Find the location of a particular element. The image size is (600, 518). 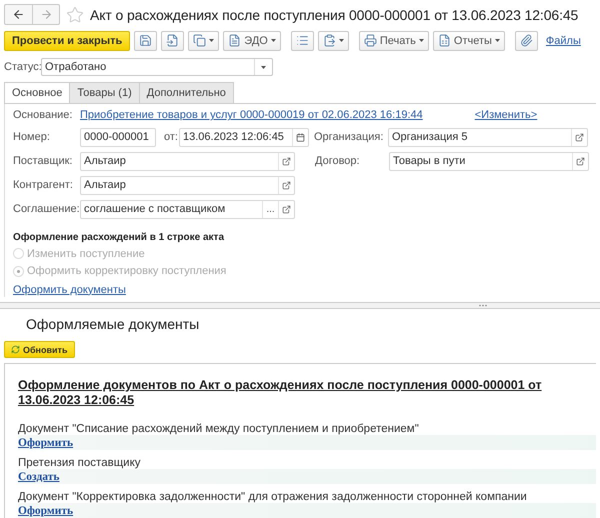

arrow-left-icon is located at coordinates (18, 14).